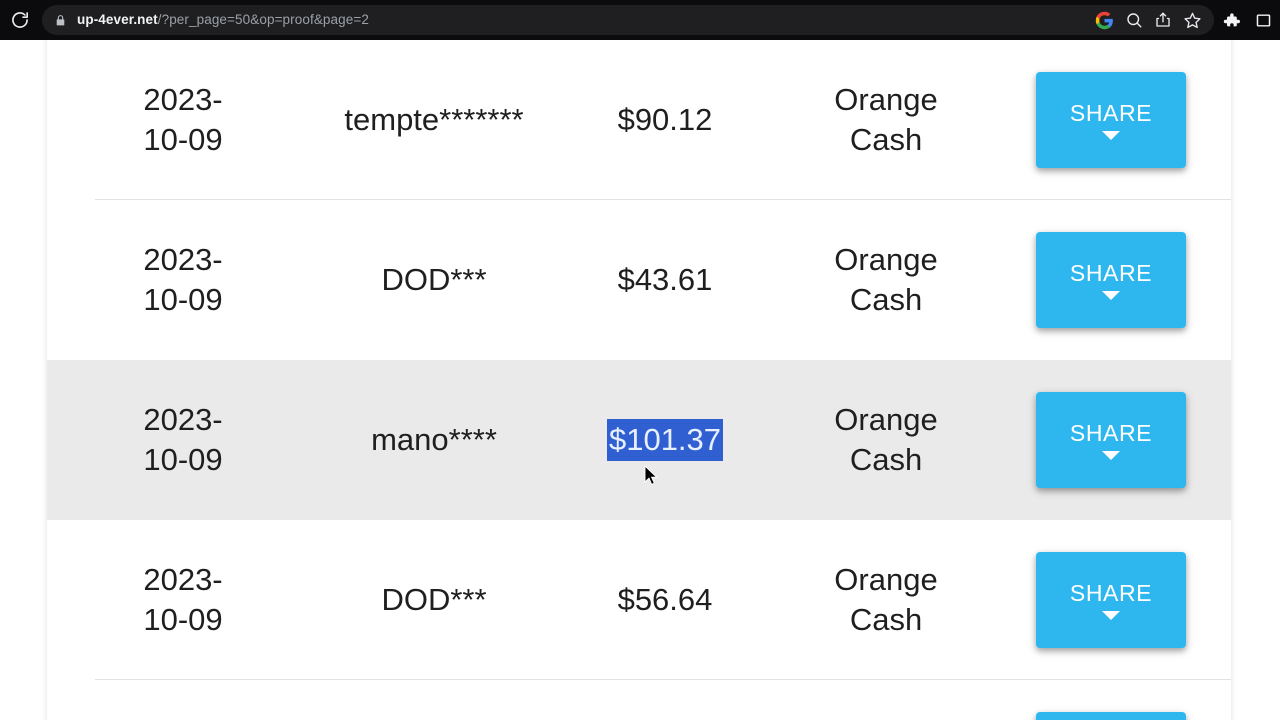 This screenshot has height=720, width=1280. I want to click on row-amount: $90.12, so click(665, 120).